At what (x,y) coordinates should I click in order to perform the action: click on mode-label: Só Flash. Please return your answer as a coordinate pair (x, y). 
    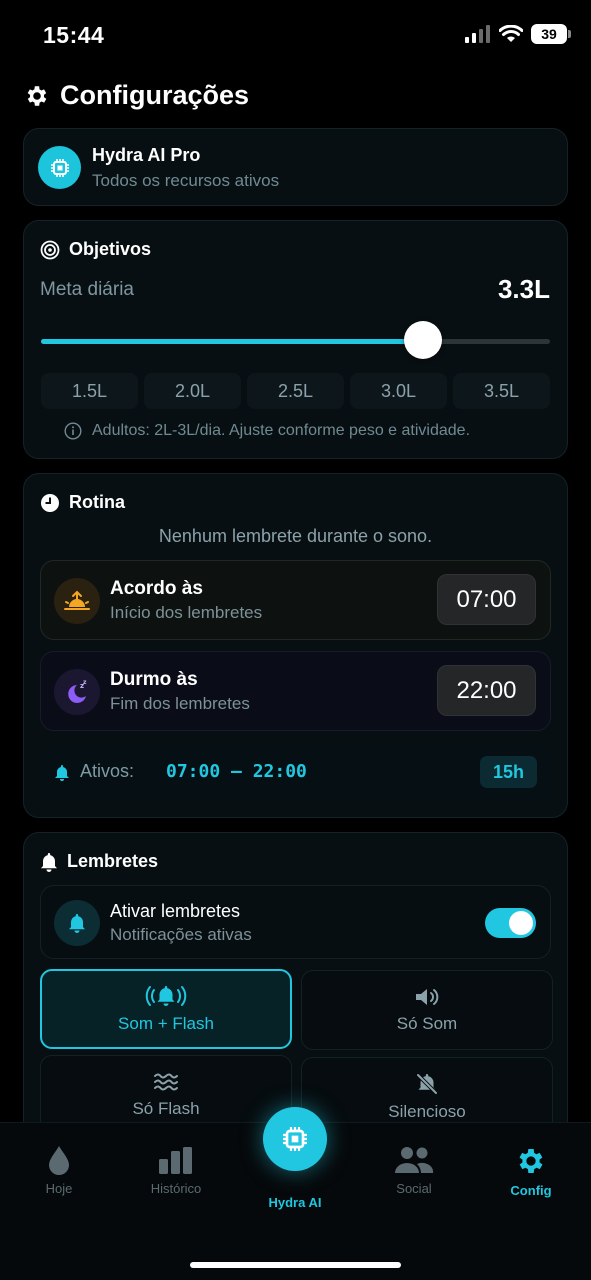
    Looking at the image, I should click on (166, 1108).